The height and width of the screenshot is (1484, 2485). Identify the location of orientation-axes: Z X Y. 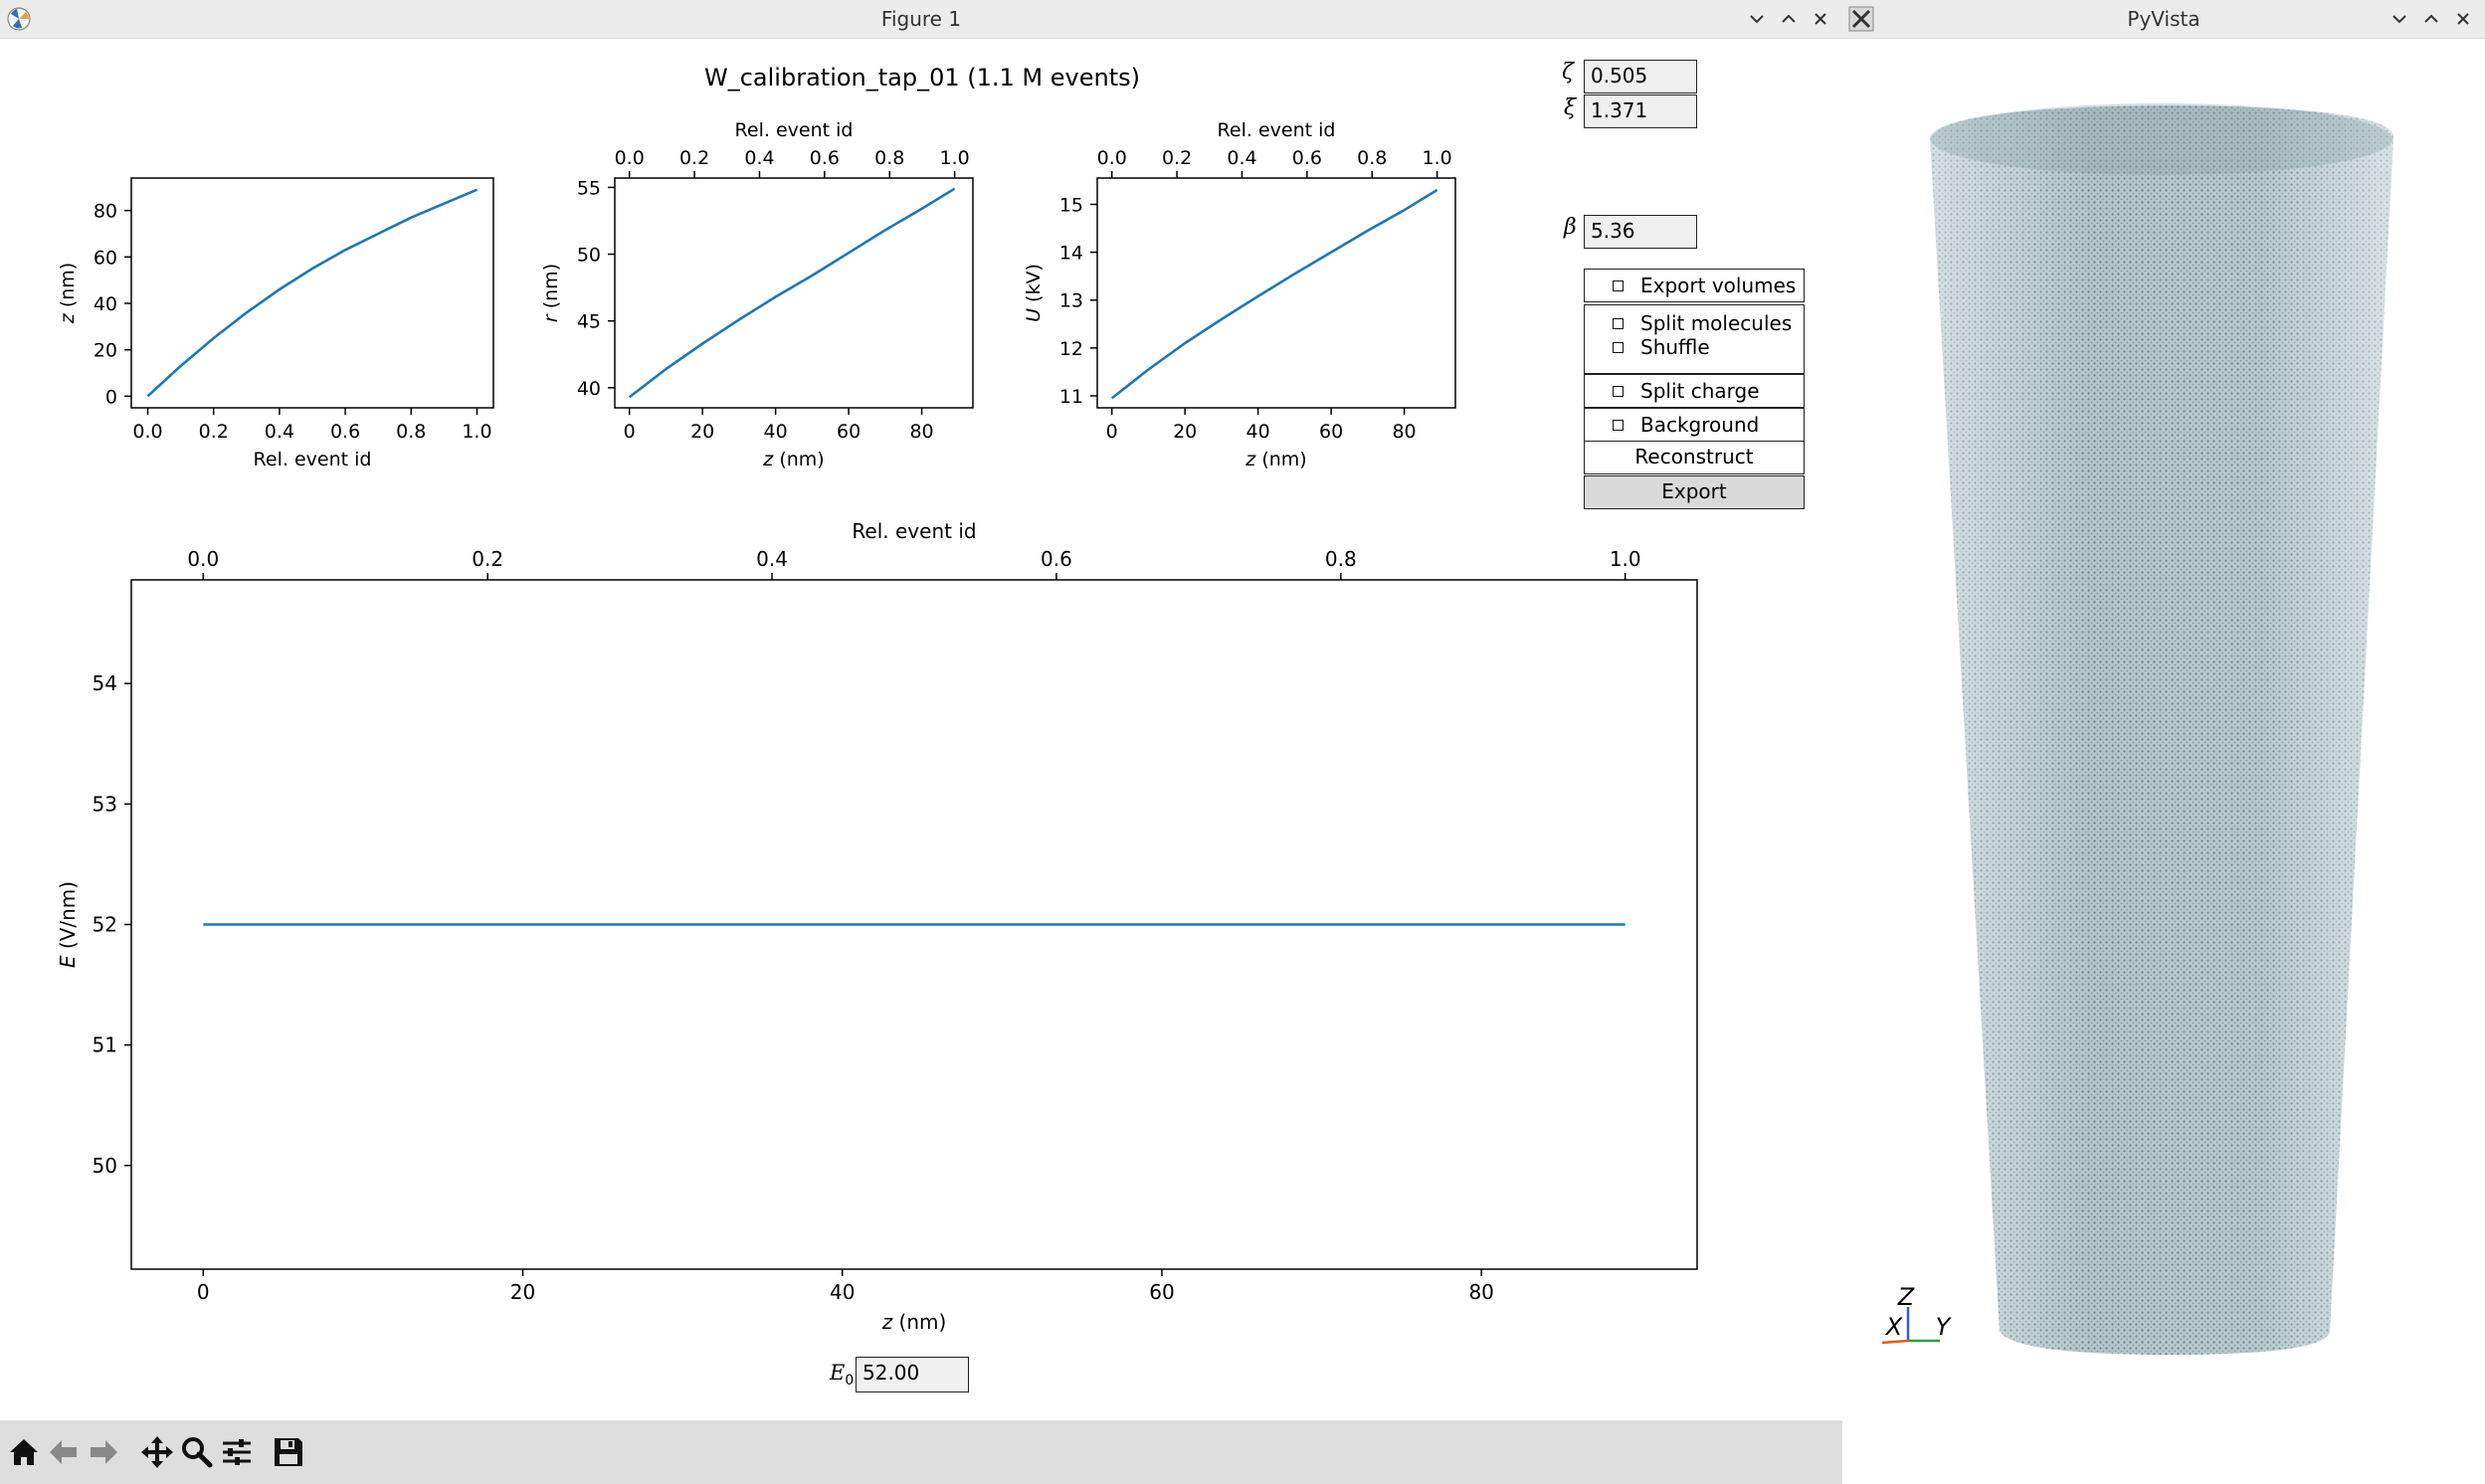
(1917, 1314).